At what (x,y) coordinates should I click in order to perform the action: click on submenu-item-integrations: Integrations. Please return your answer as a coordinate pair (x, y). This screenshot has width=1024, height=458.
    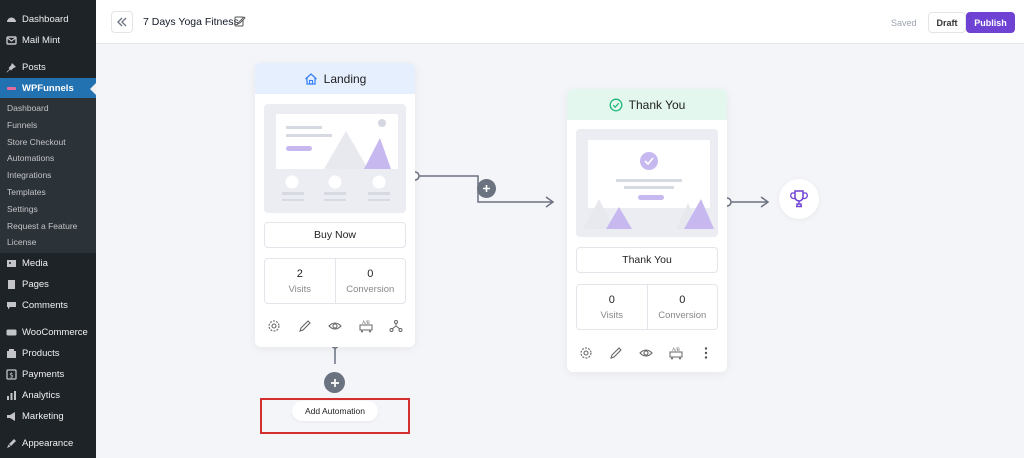
    Looking at the image, I should click on (48, 175).